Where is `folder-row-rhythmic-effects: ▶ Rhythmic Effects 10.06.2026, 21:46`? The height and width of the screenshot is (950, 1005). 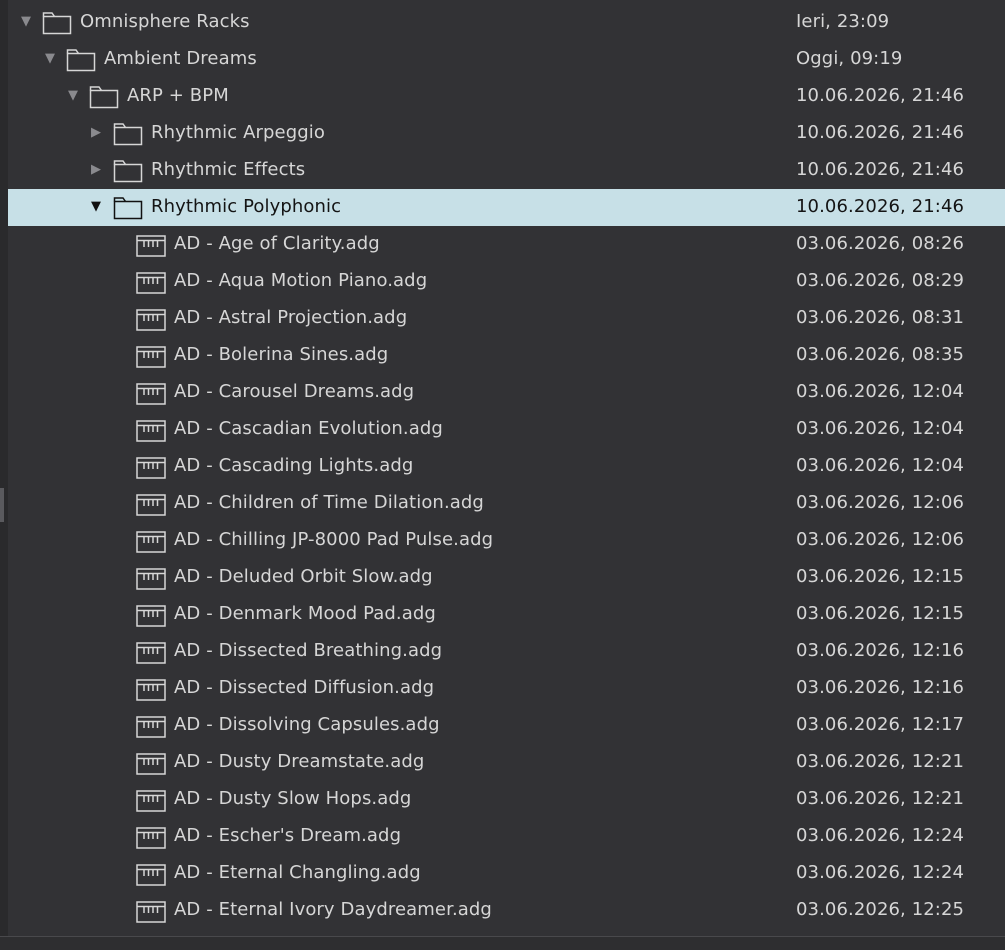
folder-row-rhythmic-effects: ▶ Rhythmic Effects 10.06.2026, 21:46 is located at coordinates (506, 170).